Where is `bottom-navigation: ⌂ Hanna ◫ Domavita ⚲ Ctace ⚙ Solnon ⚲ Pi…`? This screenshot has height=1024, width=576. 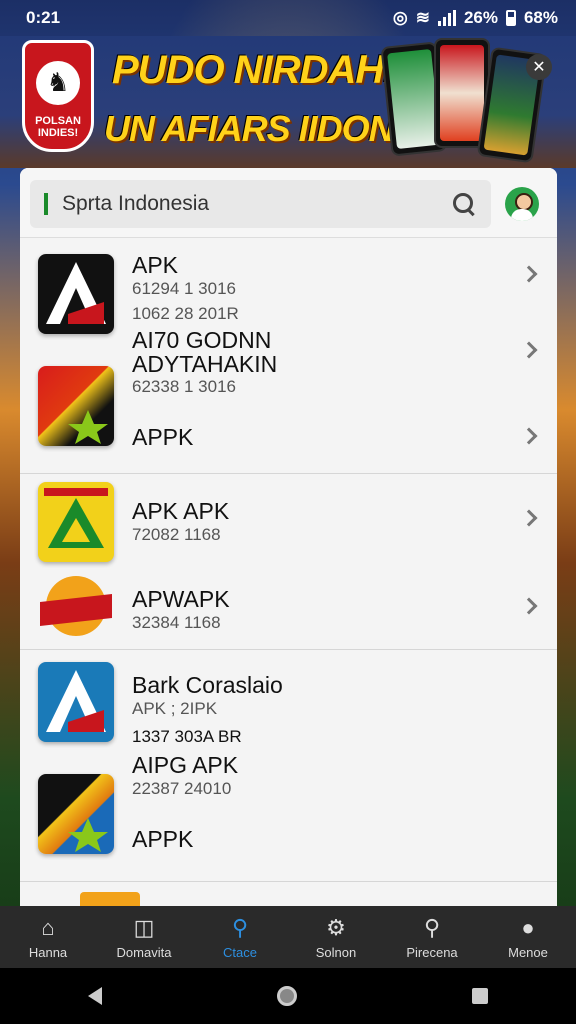 bottom-navigation: ⌂ Hanna ◫ Domavita ⚲ Ctace ⚙ Solnon ⚲ Pi… is located at coordinates (288, 937).